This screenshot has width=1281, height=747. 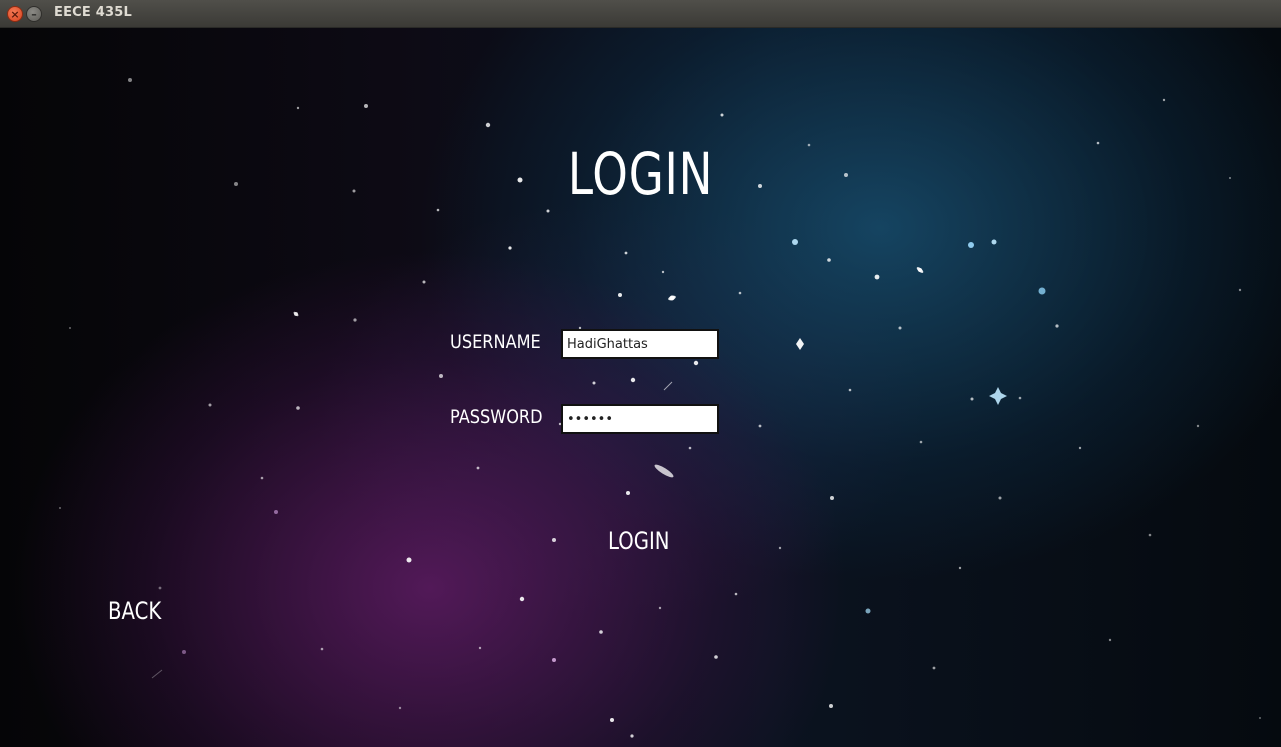 I want to click on password-field, so click(x=640, y=419).